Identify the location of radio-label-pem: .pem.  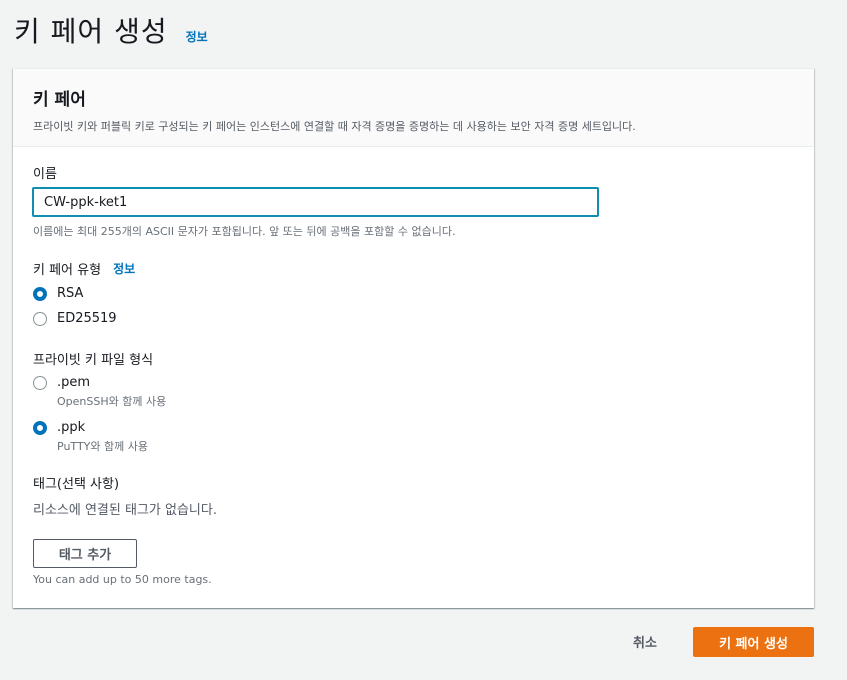
(74, 382).